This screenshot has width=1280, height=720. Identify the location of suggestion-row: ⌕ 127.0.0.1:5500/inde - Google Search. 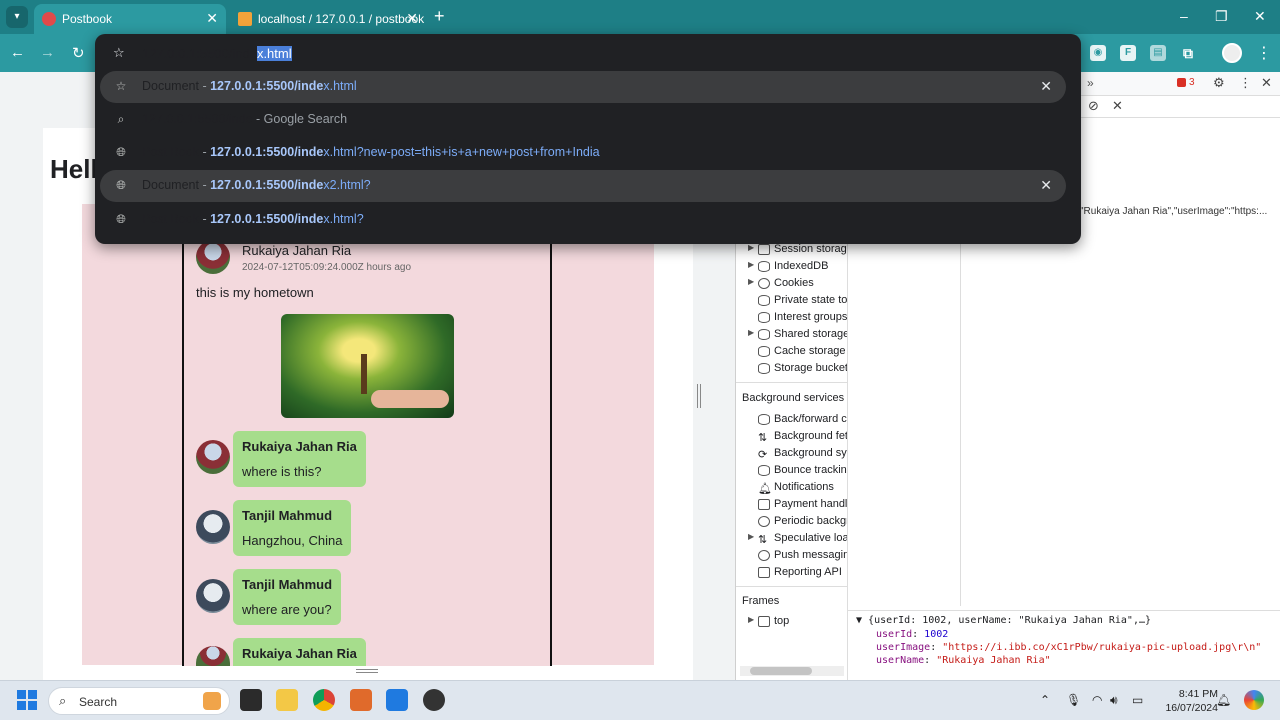
(583, 120).